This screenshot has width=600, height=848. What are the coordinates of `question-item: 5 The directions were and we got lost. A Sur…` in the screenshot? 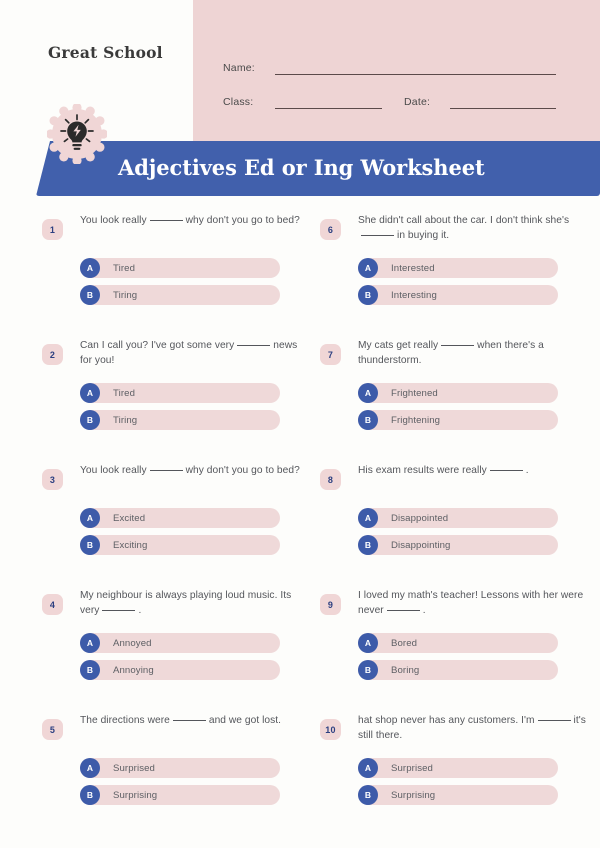 It's located at (177, 775).